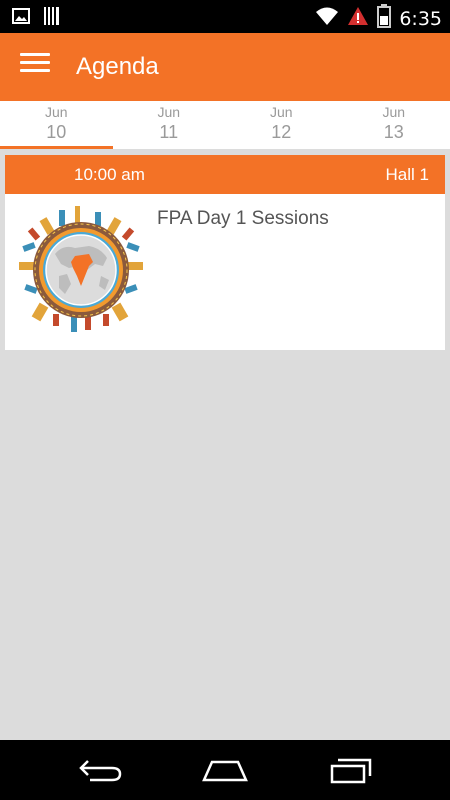  Describe the element at coordinates (243, 218) in the screenshot. I see `session-title: FPA Day 1 Sessions` at that location.